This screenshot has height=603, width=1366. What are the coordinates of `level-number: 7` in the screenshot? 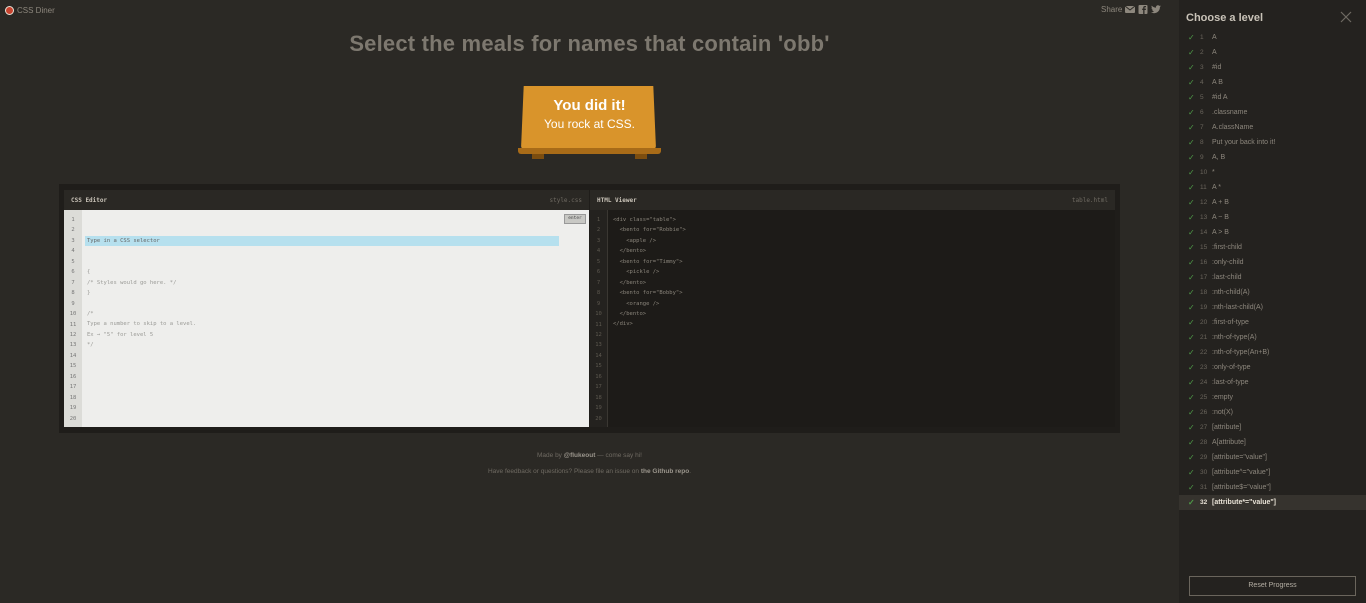 It's located at (1202, 127).